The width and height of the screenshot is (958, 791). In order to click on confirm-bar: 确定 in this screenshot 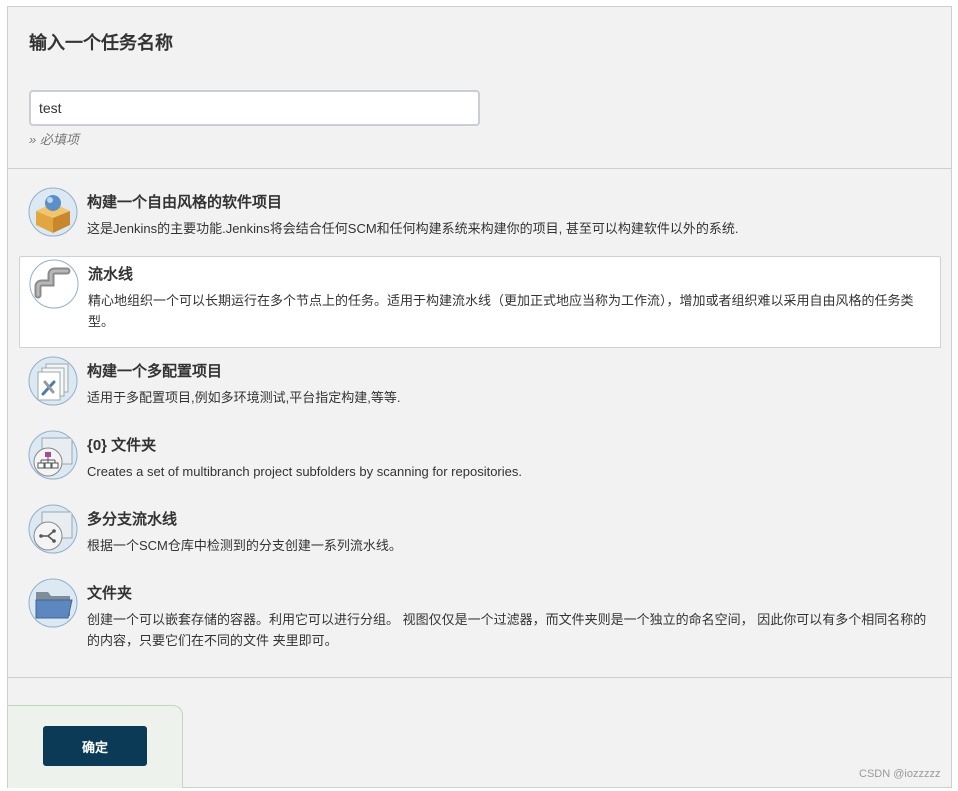, I will do `click(95, 746)`.